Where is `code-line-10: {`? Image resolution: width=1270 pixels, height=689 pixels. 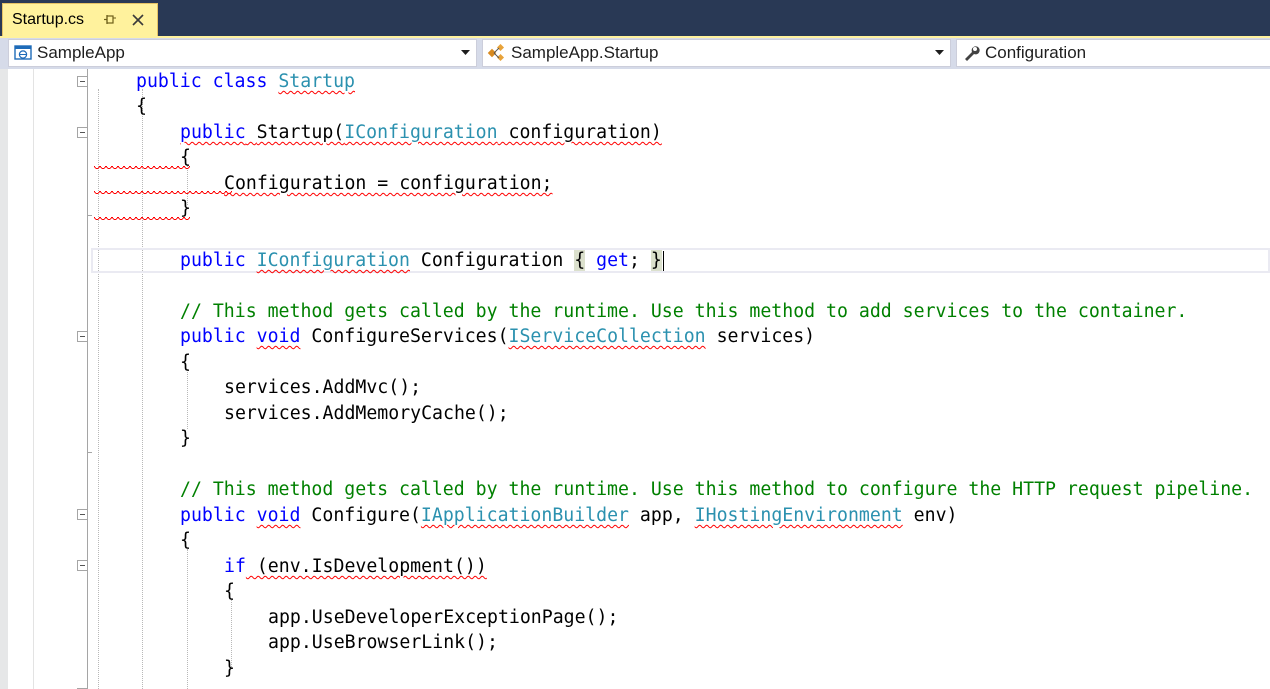
code-line-10: { is located at coordinates (185, 362).